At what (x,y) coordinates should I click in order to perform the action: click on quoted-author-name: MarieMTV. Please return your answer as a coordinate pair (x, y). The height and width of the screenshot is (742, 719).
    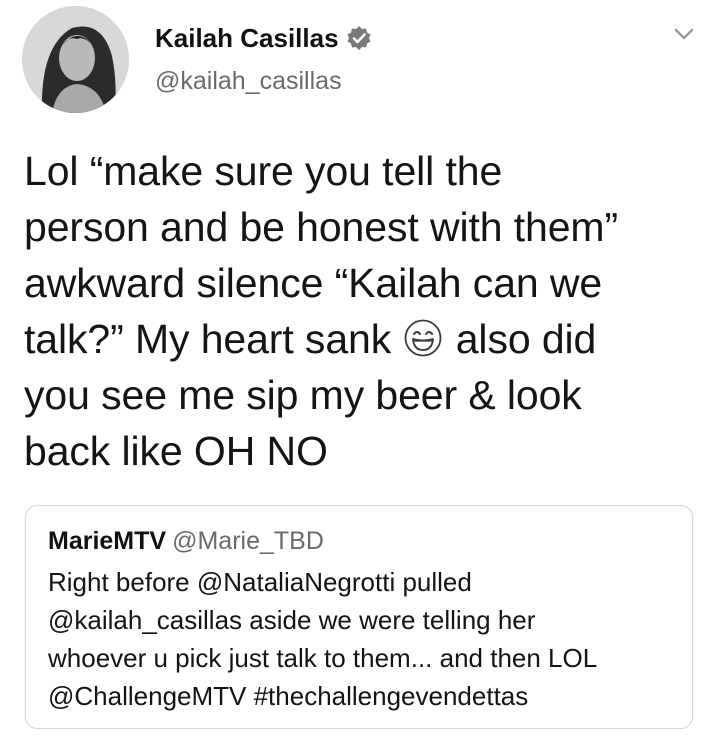
    Looking at the image, I should click on (107, 541).